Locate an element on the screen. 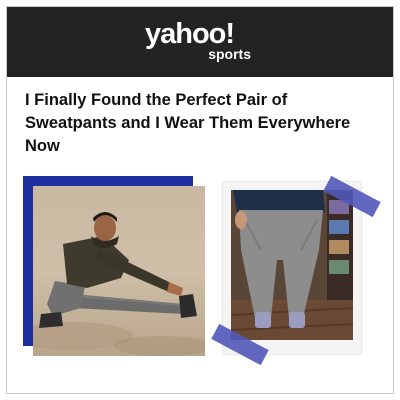 The height and width of the screenshot is (400, 400). sweatpants-mirror-photo is located at coordinates (292, 265).